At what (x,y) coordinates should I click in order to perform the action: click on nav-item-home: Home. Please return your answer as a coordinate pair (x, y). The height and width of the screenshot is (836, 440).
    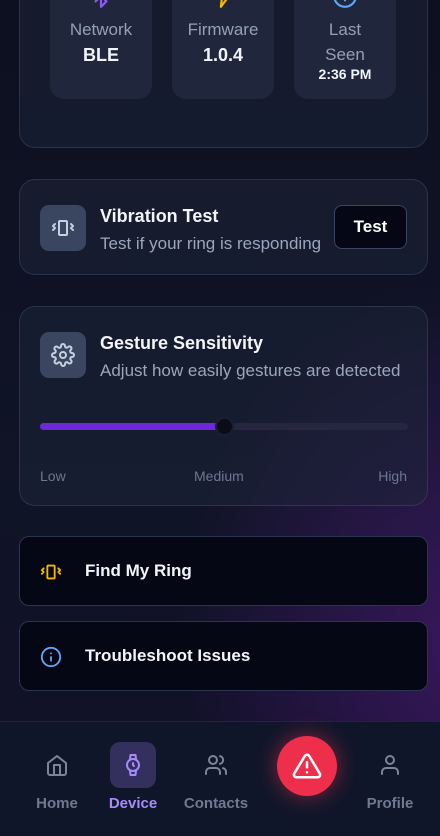
    Looking at the image, I should click on (57, 777).